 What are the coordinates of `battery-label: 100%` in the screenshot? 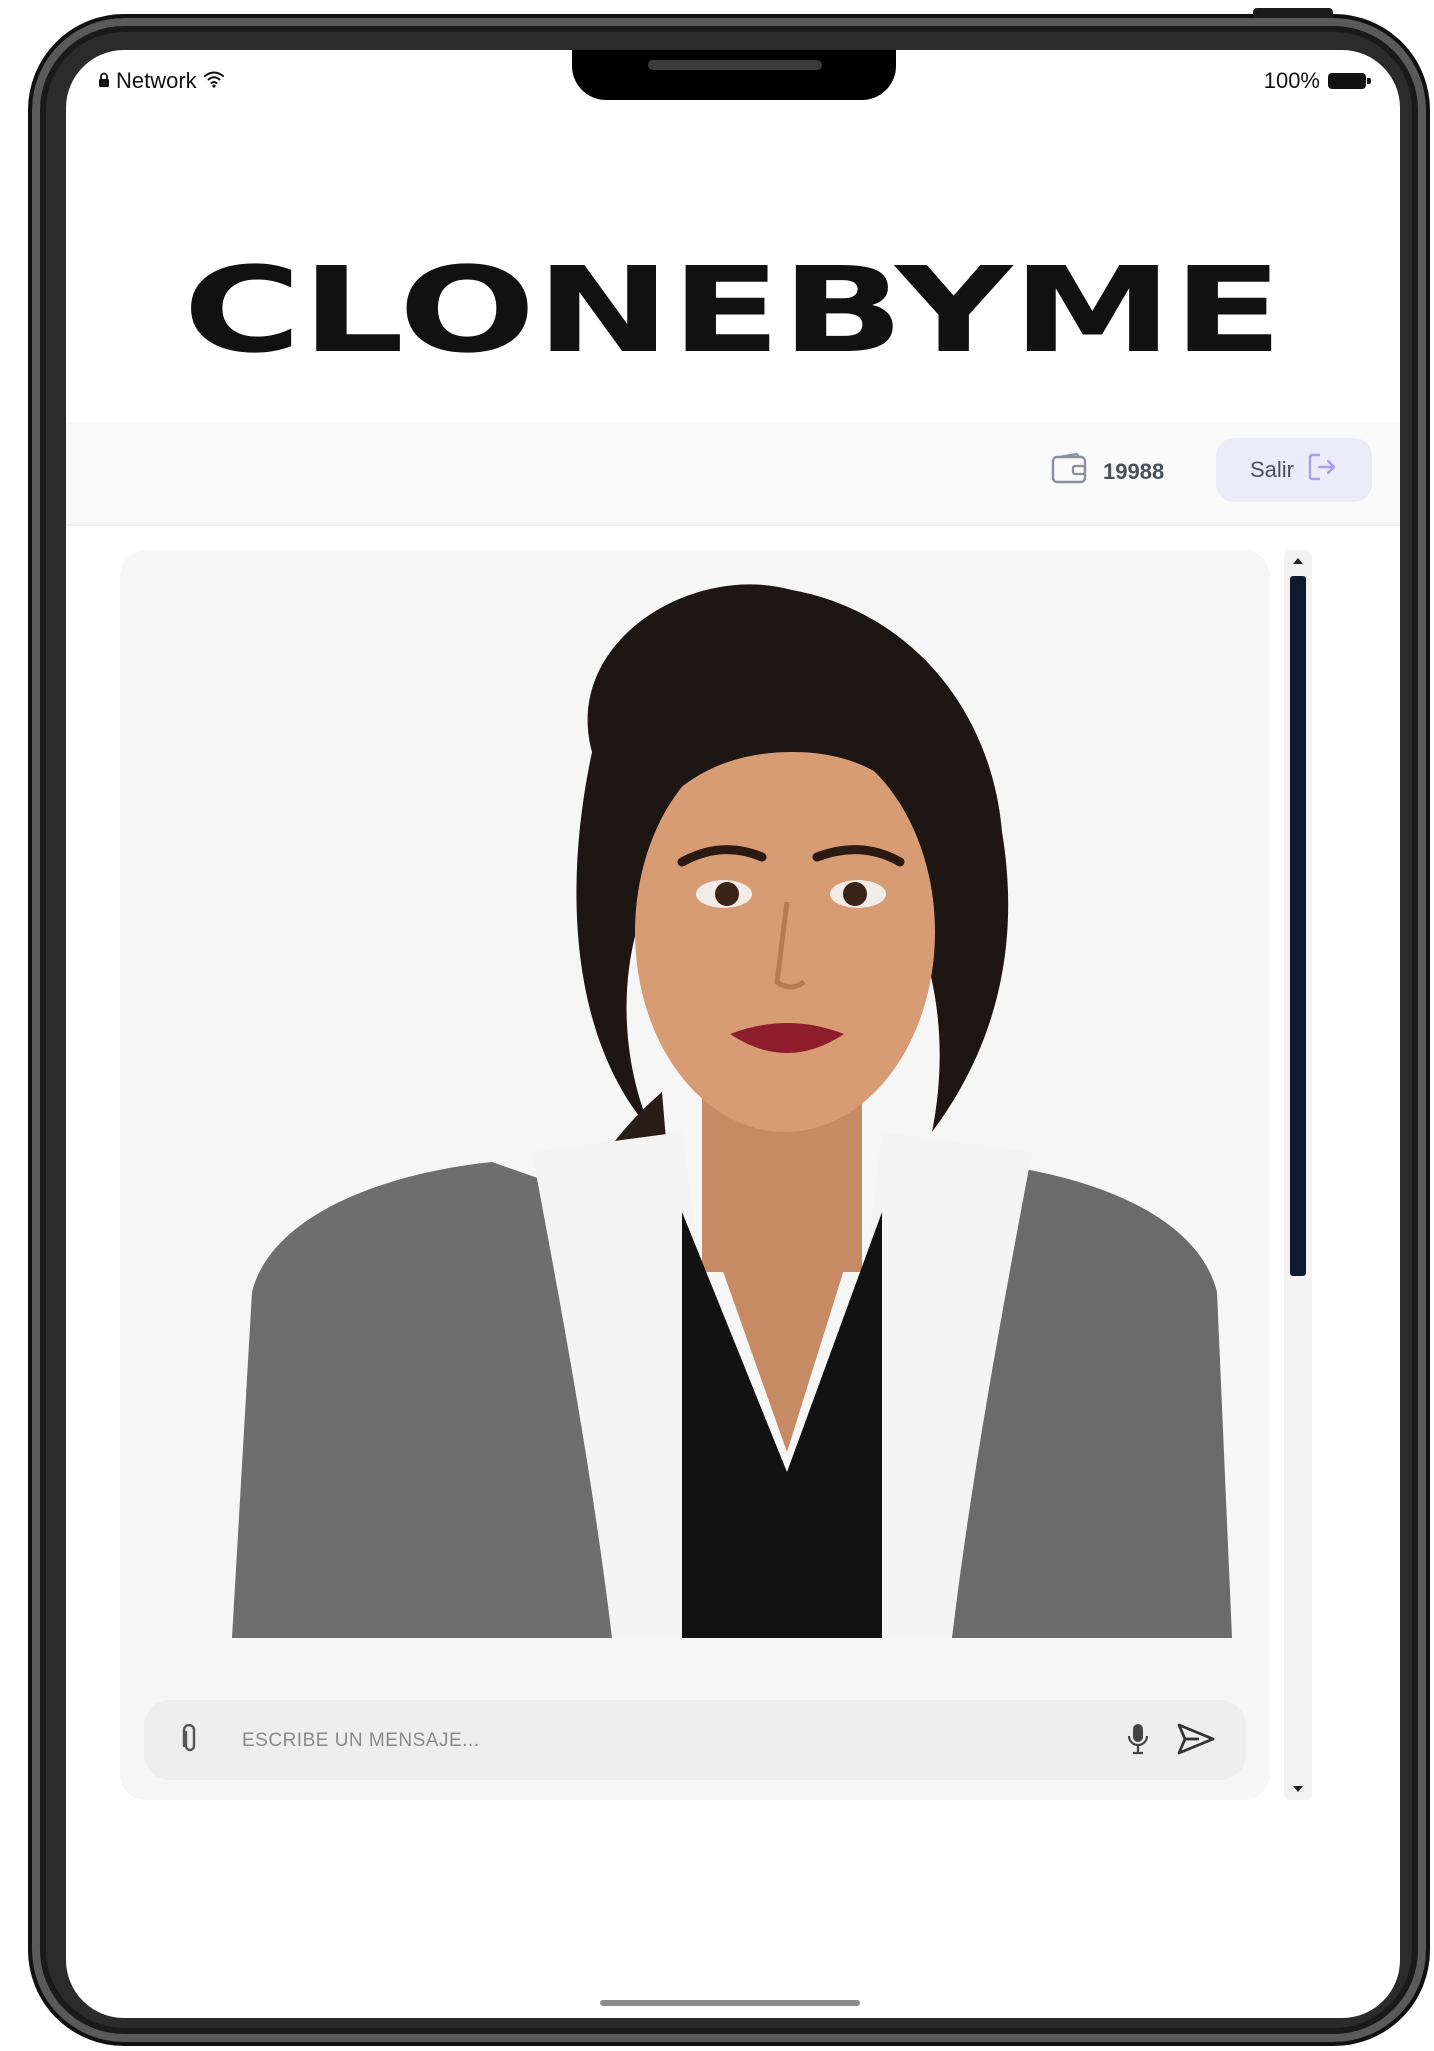 It's located at (1291, 80).